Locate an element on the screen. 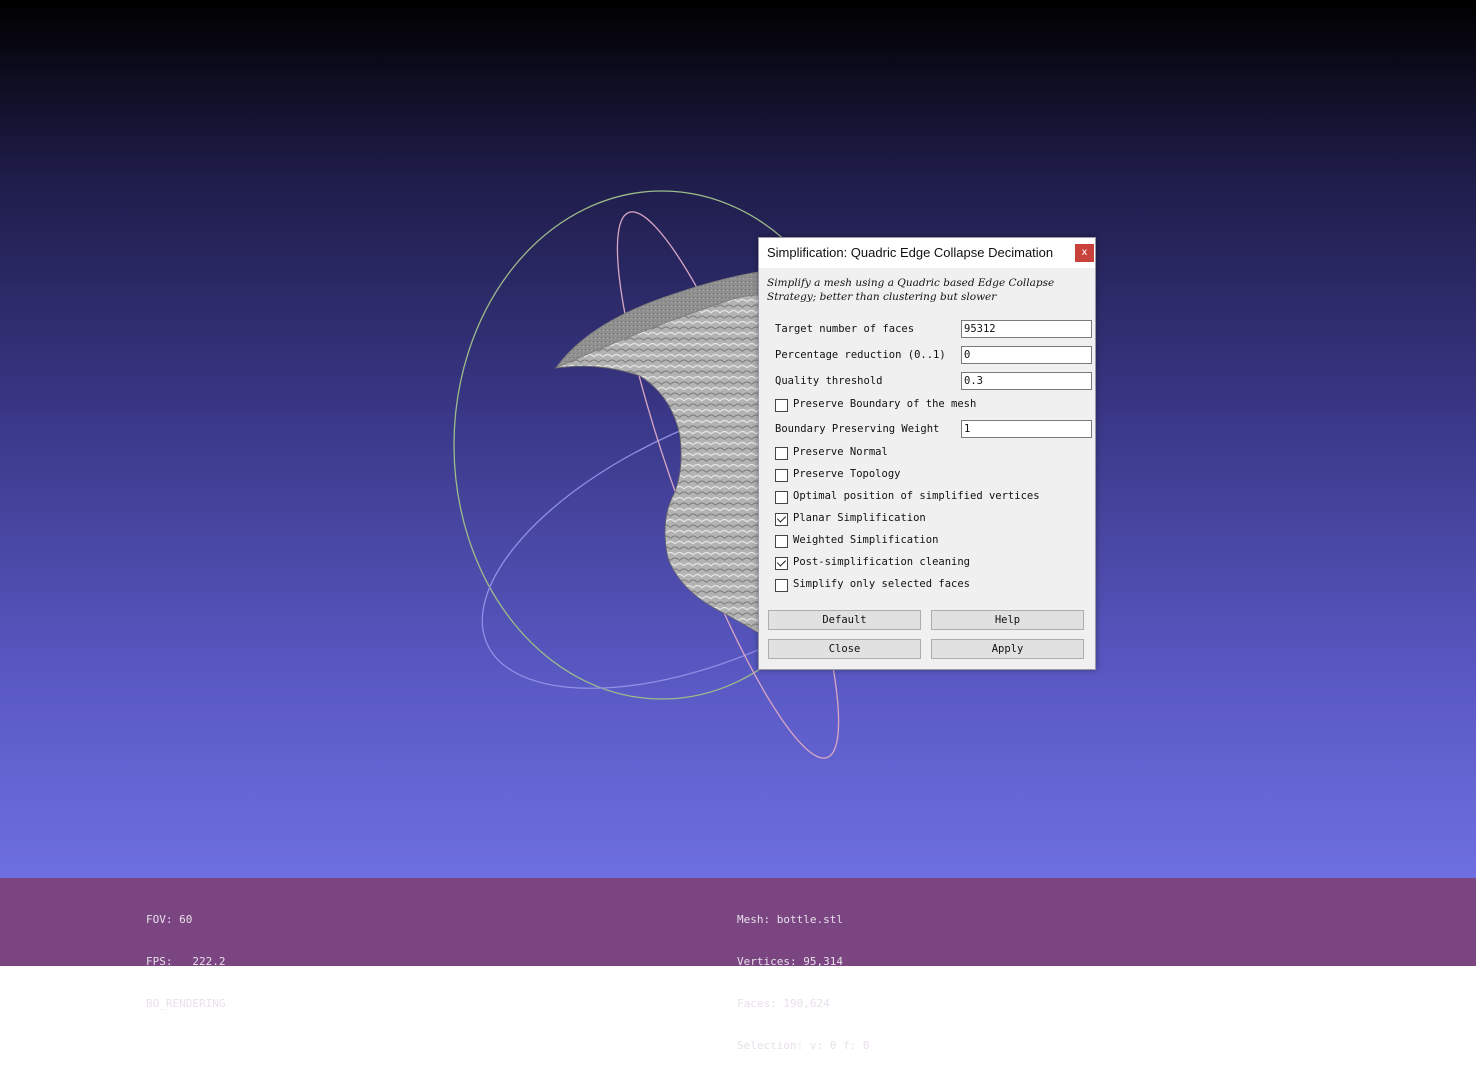 This screenshot has width=1476, height=1081. vertices-text: Vertices: 95,314 is located at coordinates (790, 961).